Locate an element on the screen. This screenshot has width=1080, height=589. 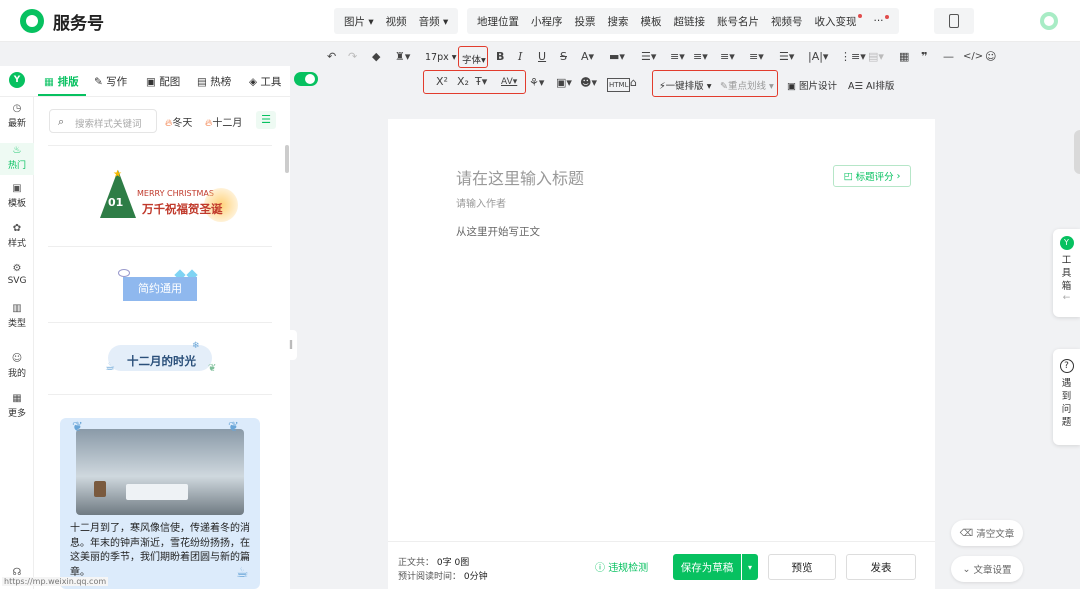
nav-channels: 视频号 is located at coordinates (787, 21).